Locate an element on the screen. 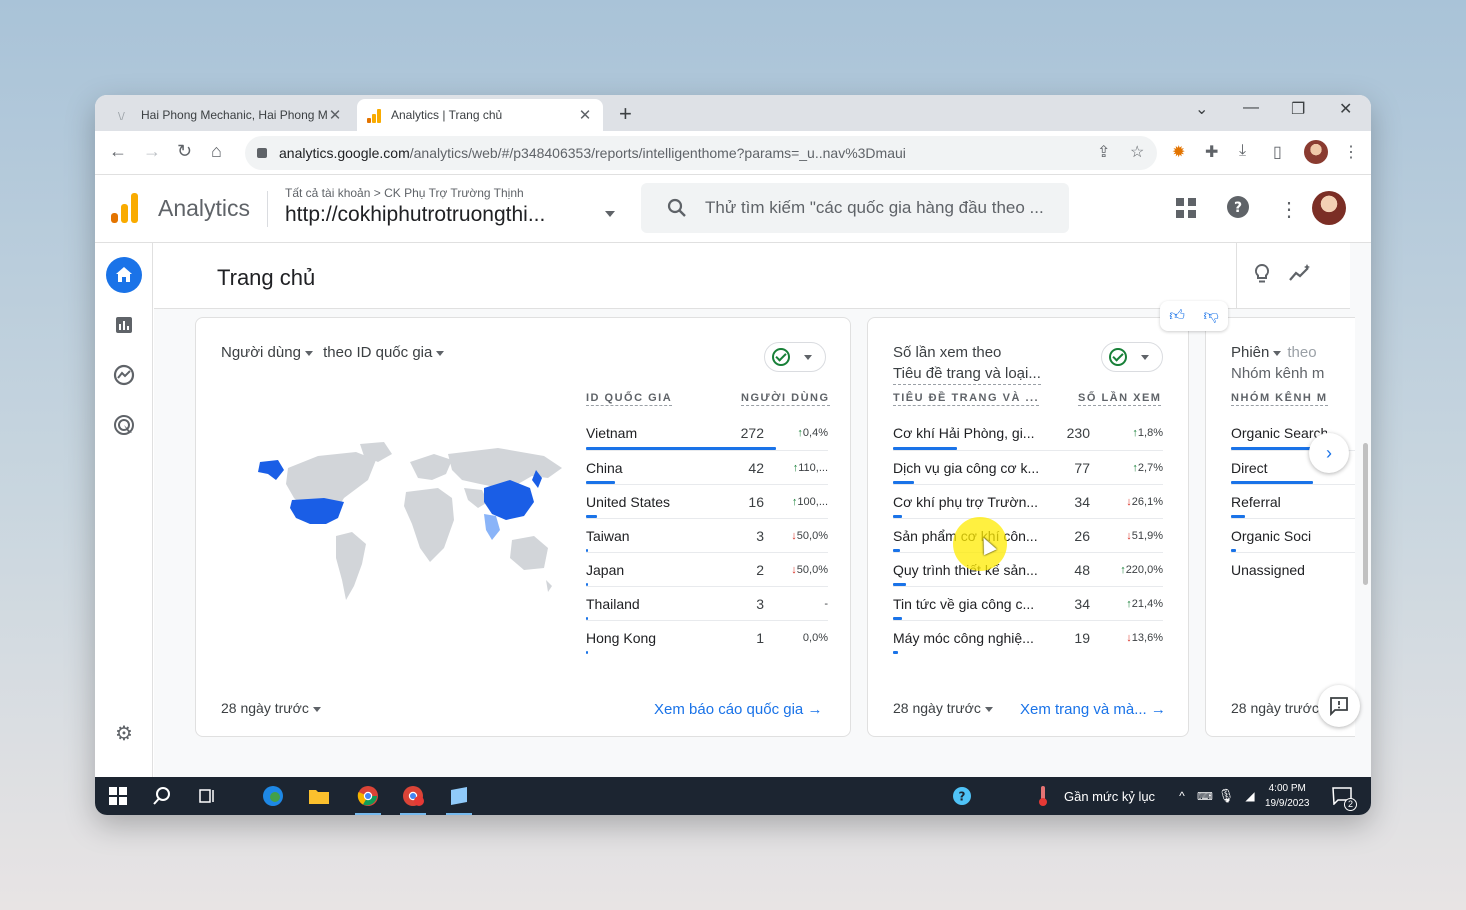 Image resolution: width=1466 pixels, height=910 pixels. trend-sparkle-icon is located at coordinates (1300, 276).